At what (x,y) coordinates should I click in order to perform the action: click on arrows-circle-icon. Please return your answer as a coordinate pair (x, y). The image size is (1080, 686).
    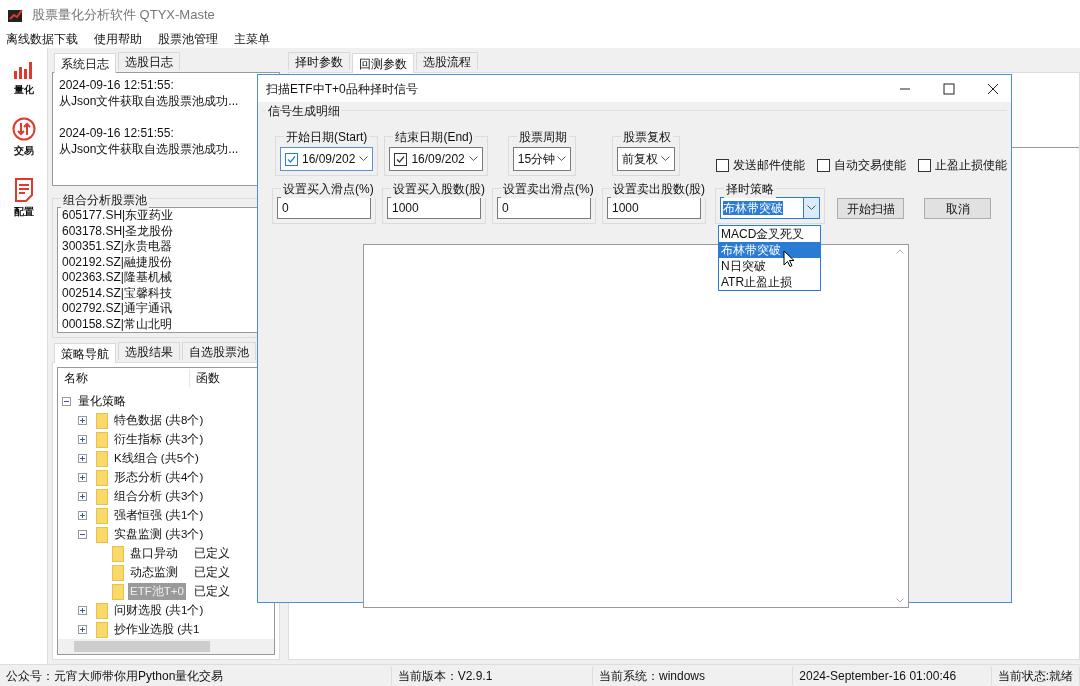
    Looking at the image, I should click on (23, 129).